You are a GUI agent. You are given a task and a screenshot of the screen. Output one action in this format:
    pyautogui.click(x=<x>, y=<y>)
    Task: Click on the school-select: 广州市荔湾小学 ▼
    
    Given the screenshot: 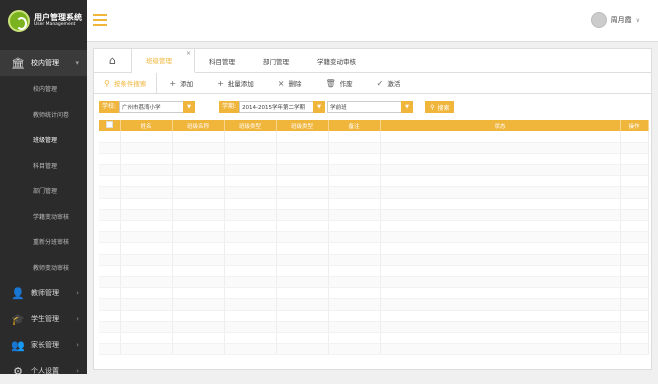 What is the action you would take?
    pyautogui.click(x=157, y=107)
    